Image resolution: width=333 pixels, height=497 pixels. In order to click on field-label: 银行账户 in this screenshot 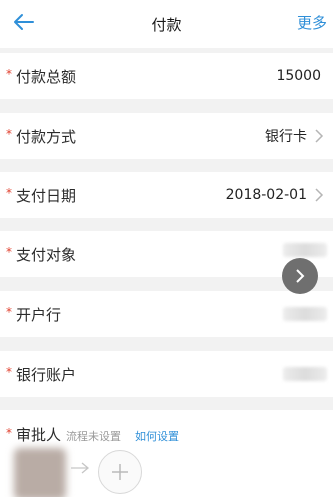, I will do `click(46, 374)`.